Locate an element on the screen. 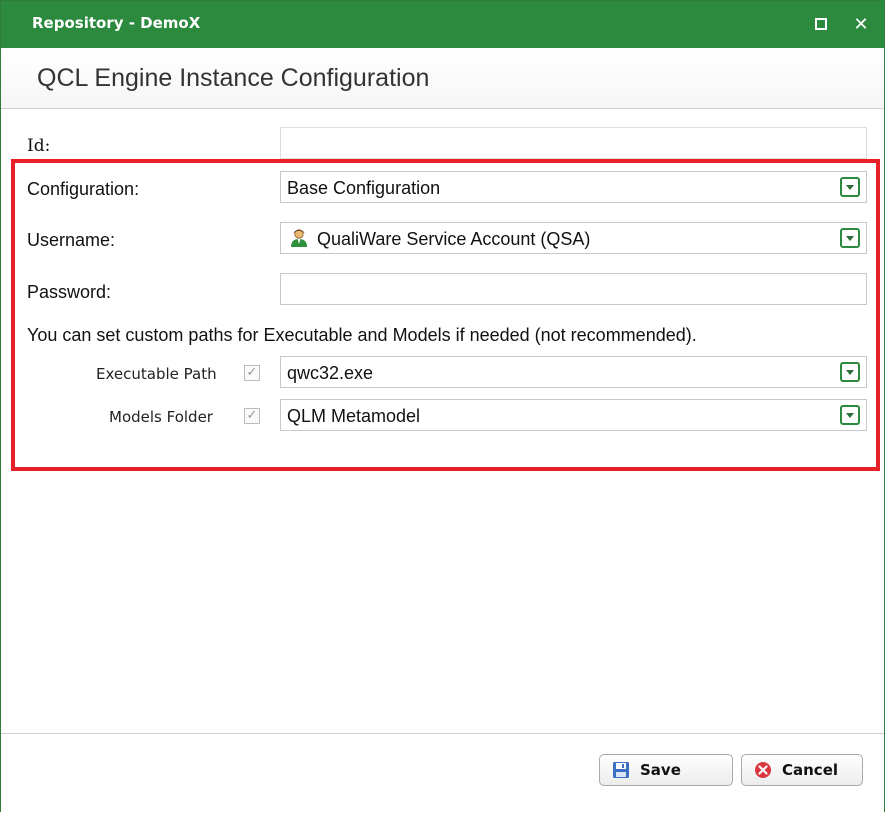 The image size is (885, 813). id-field is located at coordinates (573, 143).